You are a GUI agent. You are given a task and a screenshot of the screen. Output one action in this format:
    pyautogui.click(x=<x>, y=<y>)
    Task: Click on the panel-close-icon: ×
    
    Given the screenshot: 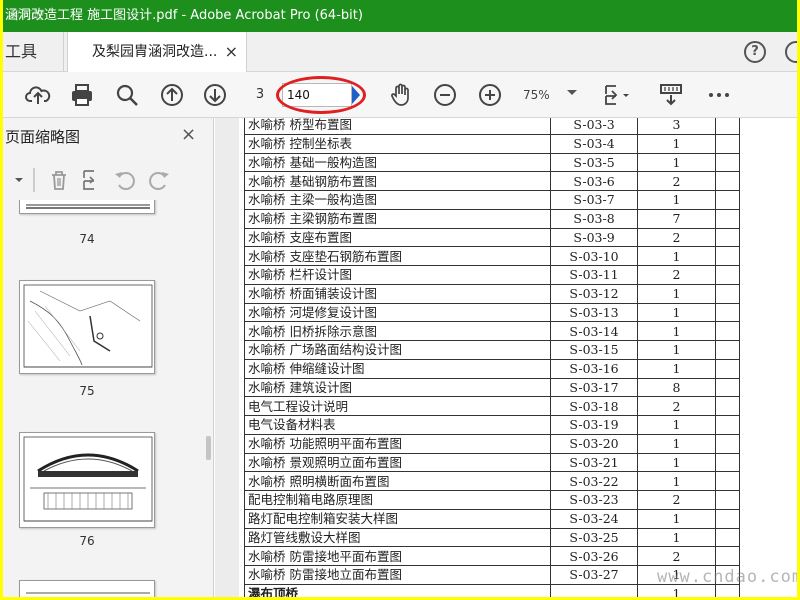 What is the action you would take?
    pyautogui.click(x=188, y=134)
    